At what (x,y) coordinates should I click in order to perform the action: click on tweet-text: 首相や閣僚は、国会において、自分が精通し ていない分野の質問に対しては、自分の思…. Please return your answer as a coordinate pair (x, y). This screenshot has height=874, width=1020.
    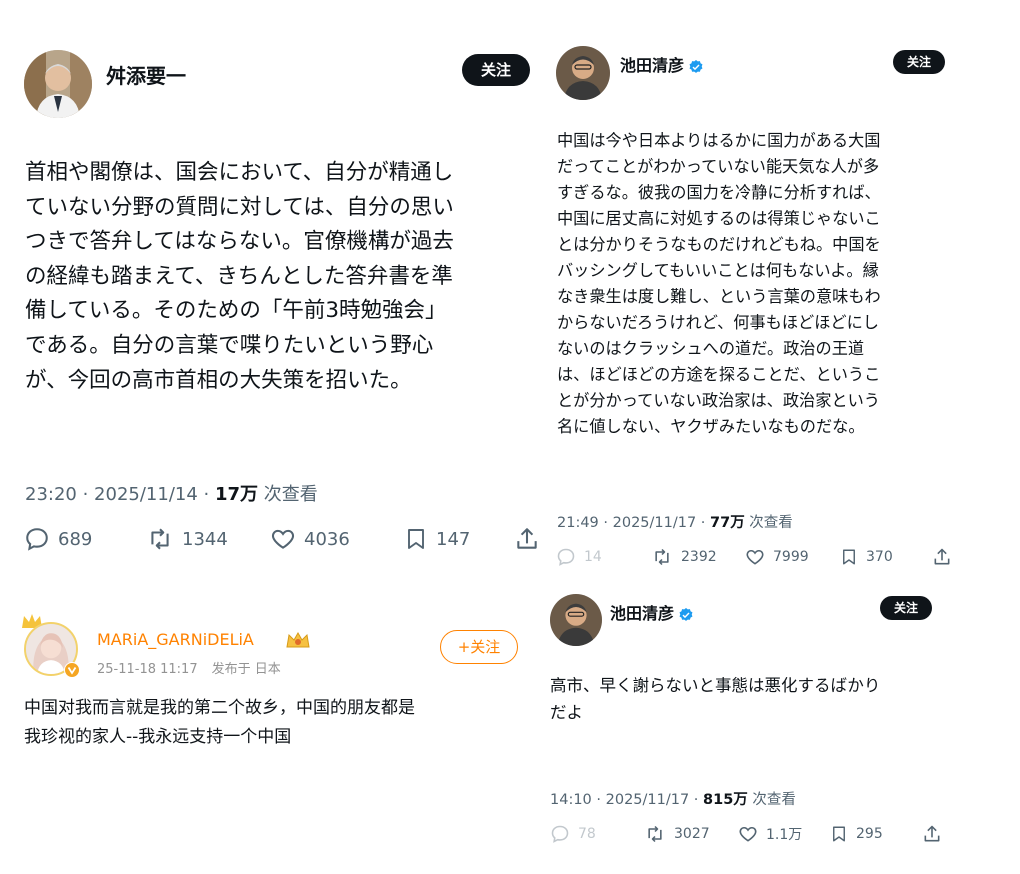
    Looking at the image, I should click on (239, 276).